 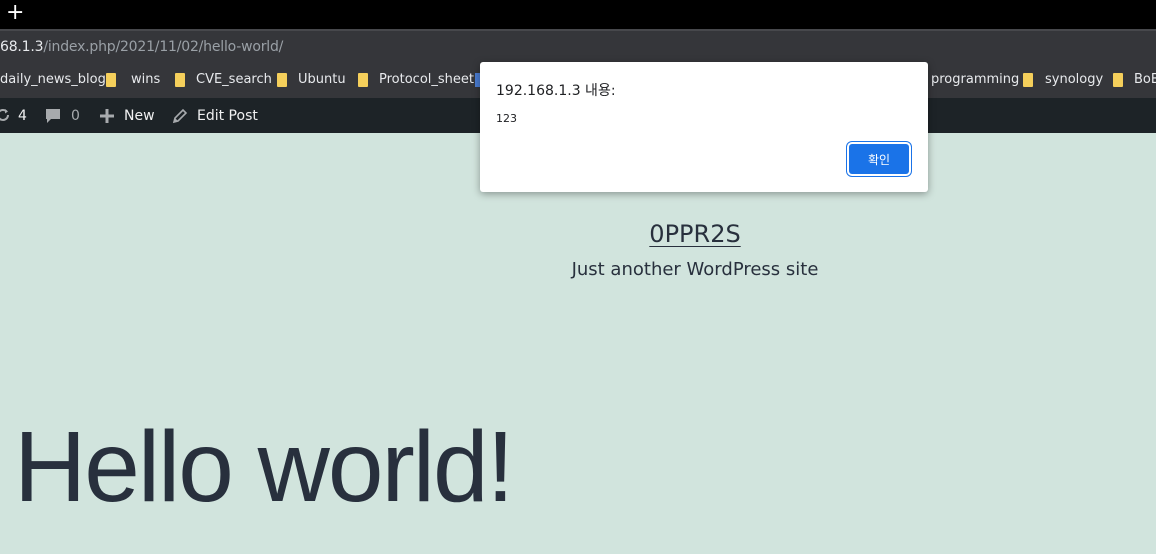 I want to click on bookmark-programming: programming, so click(x=975, y=80).